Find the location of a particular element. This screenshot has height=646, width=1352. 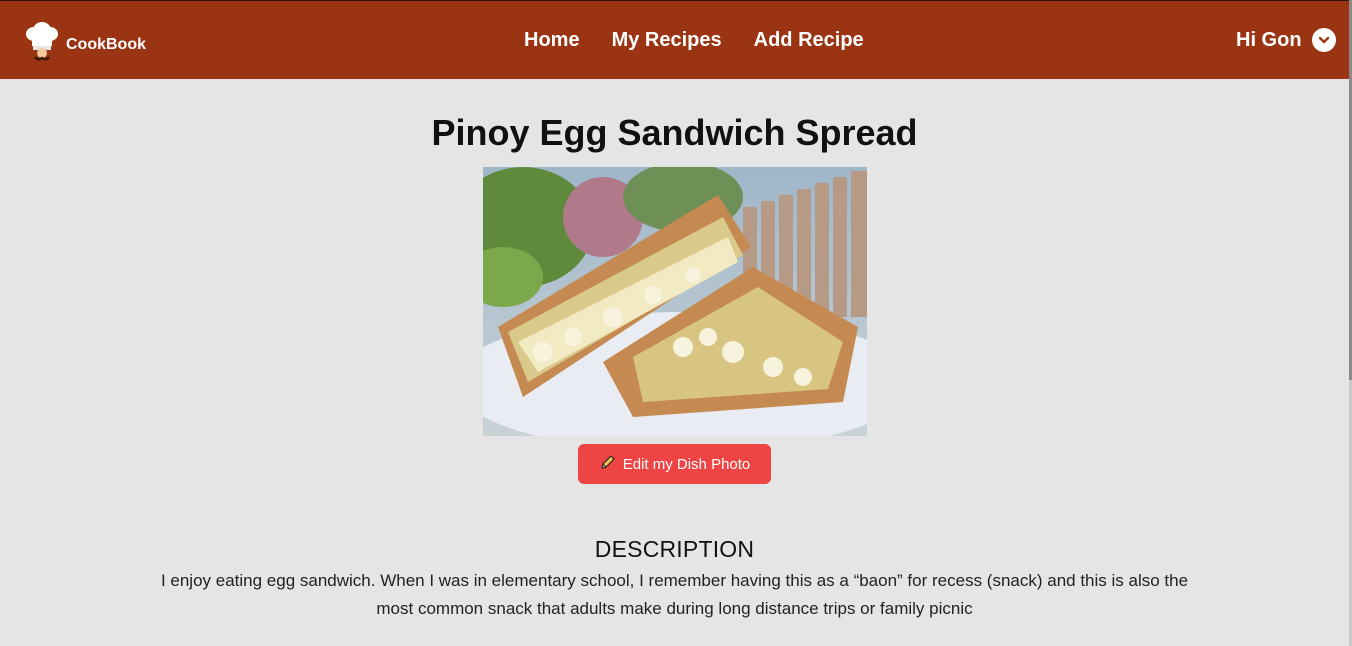

edit-dish-photo-button: Edit my Dish Photo is located at coordinates (674, 464).